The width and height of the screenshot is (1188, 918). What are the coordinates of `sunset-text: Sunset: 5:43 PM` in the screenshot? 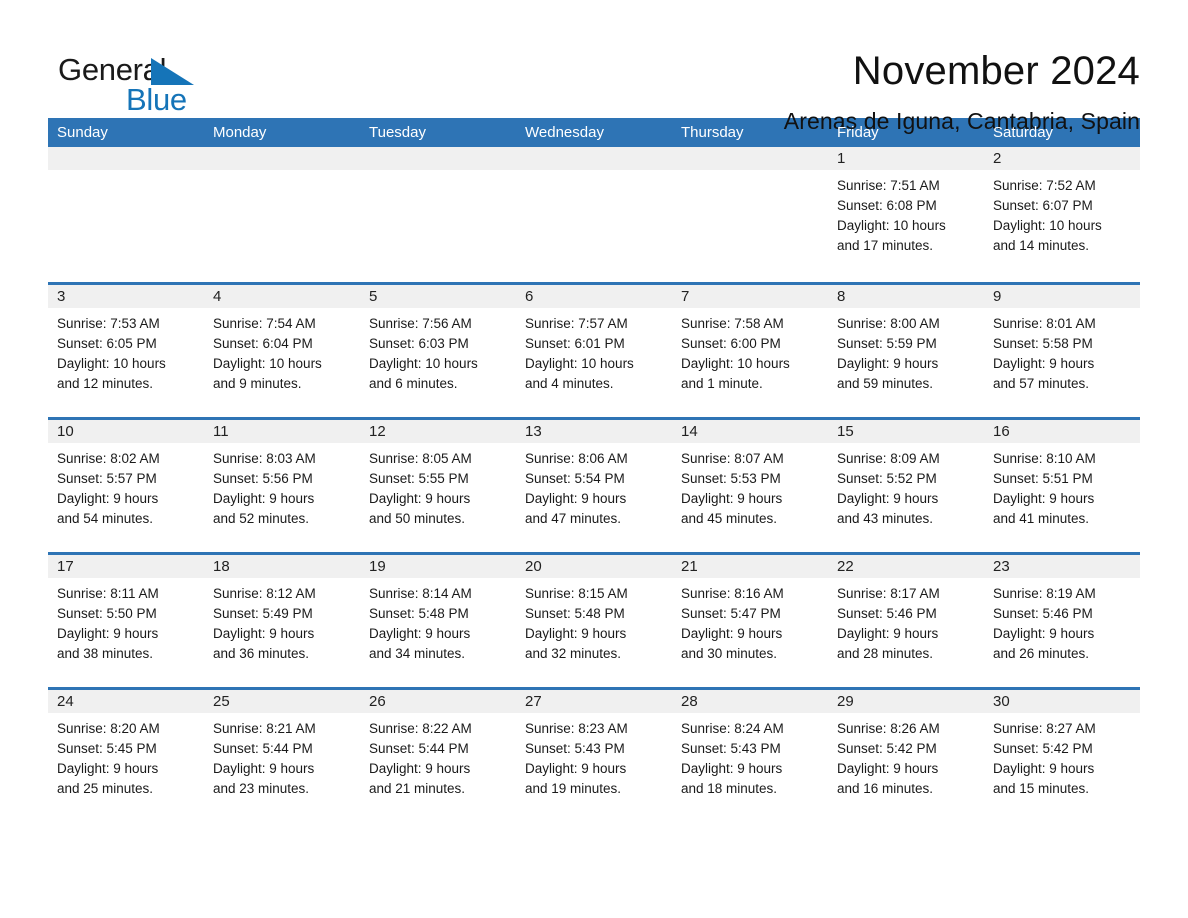 It's located at (731, 748).